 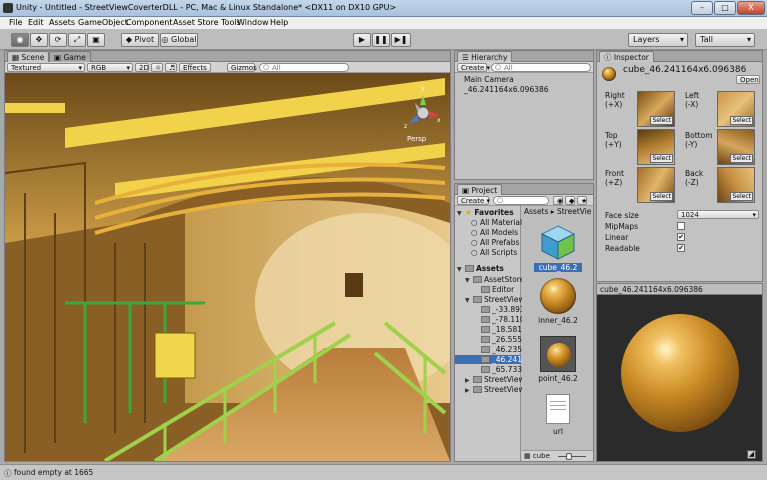 I want to click on face-slot-back: Select, so click(x=736, y=185).